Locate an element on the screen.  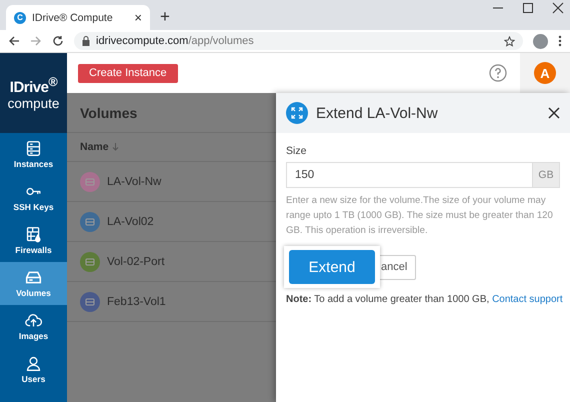
sidebar-item: Users is located at coordinates (33, 369).